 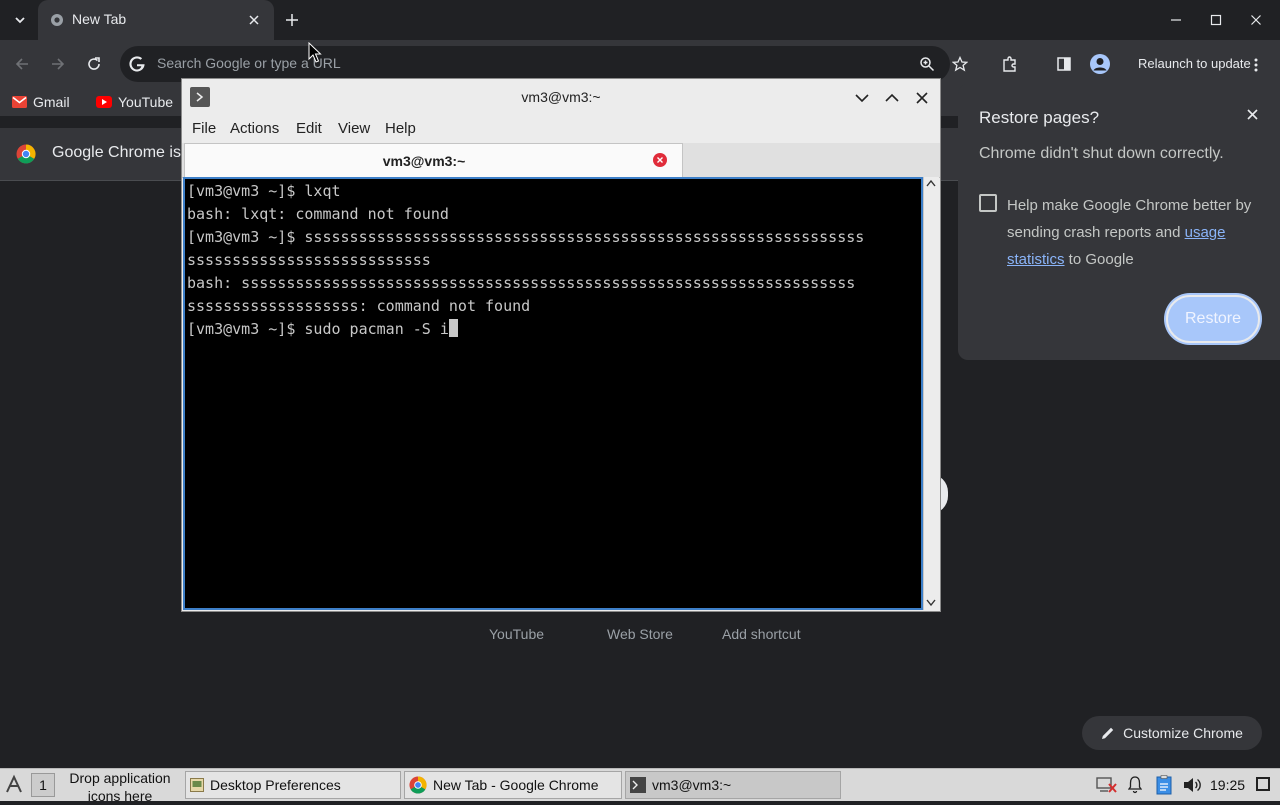 What do you see at coordinates (931, 183) in the screenshot?
I see `scroll-up-icon` at bounding box center [931, 183].